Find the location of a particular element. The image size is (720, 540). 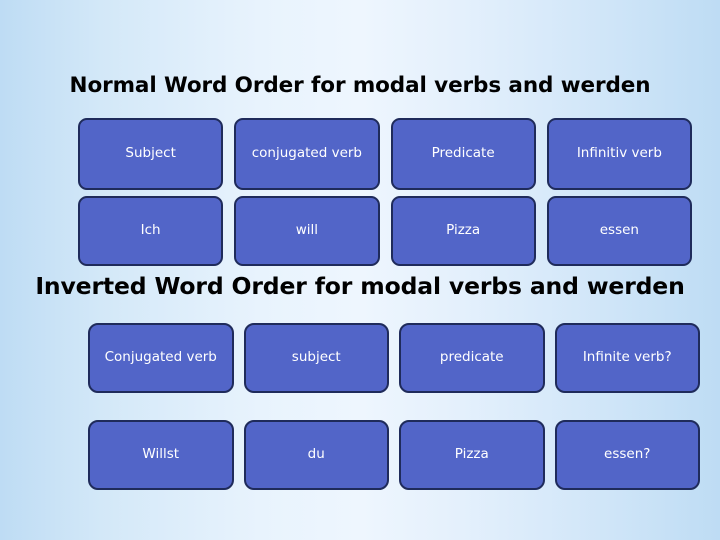

table-cell: du is located at coordinates (316, 455).